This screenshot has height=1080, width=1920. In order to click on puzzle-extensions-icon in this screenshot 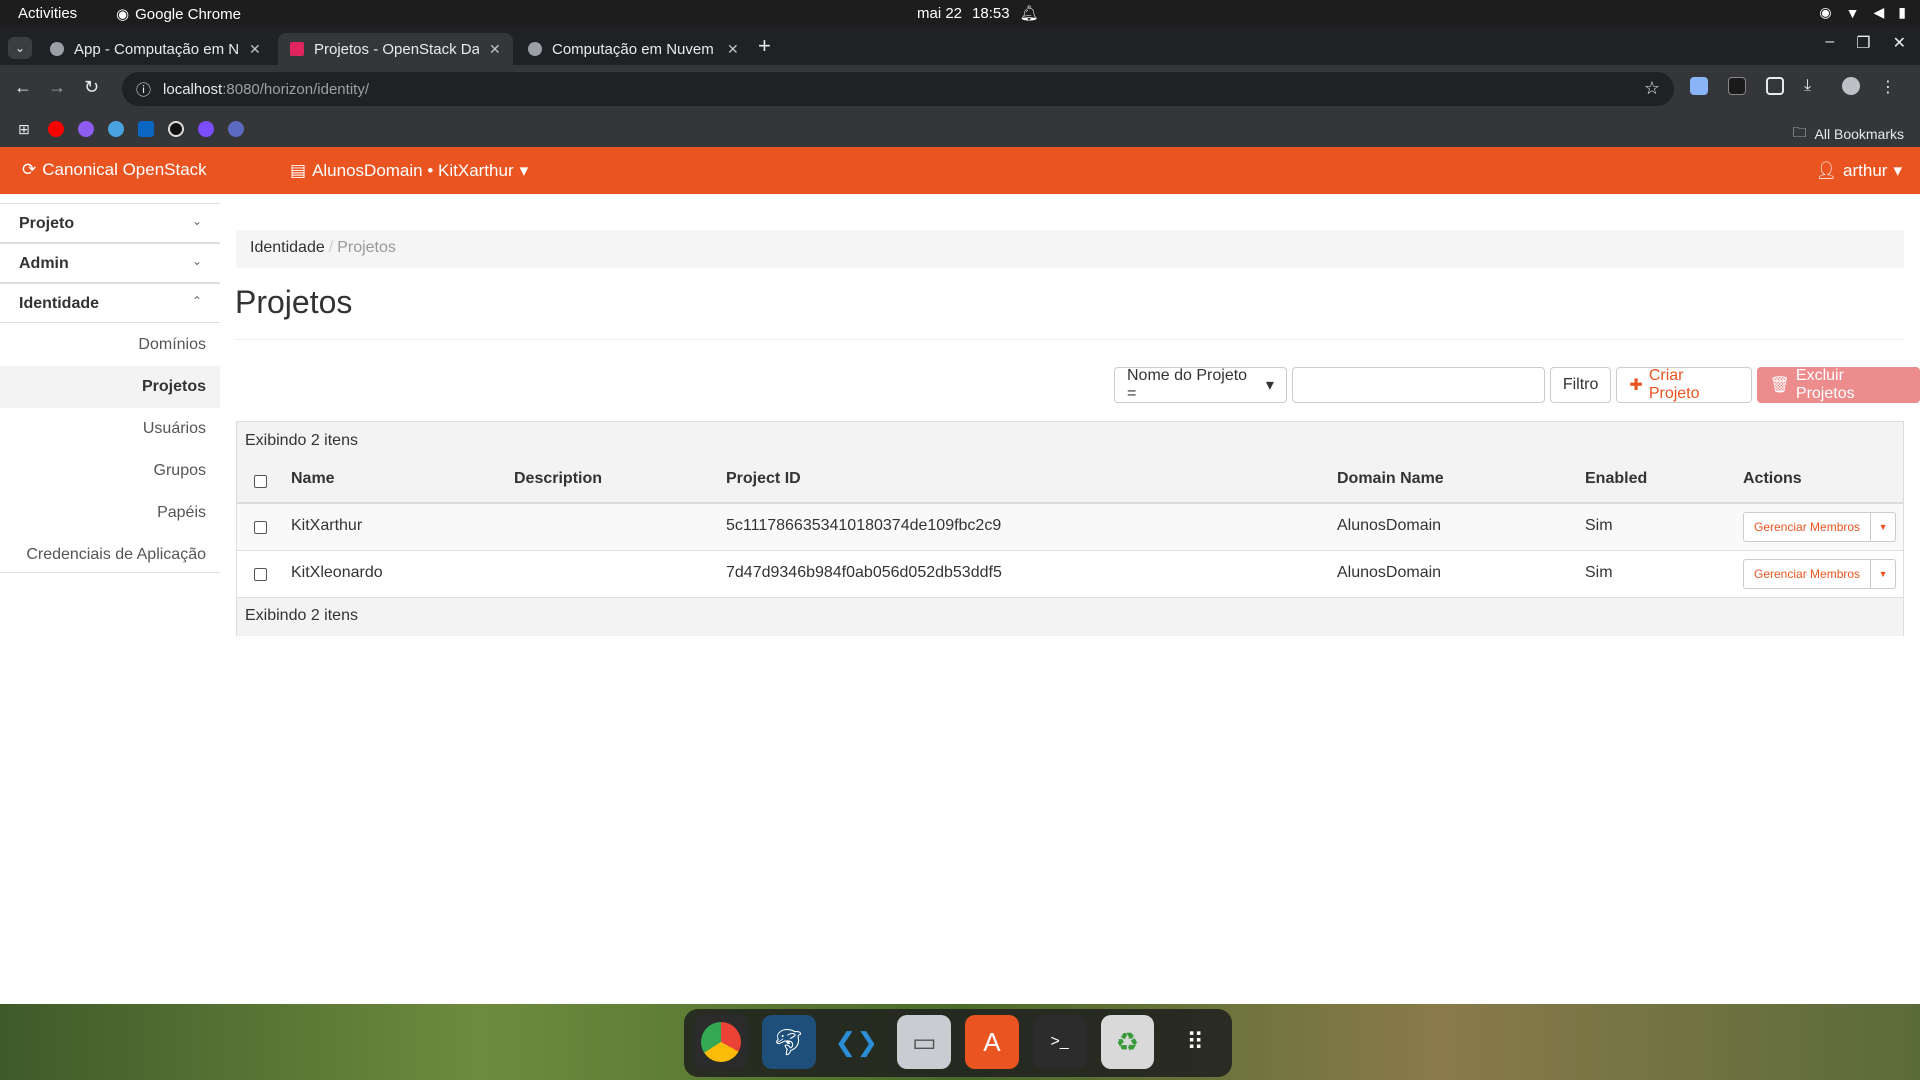, I will do `click(1775, 86)`.